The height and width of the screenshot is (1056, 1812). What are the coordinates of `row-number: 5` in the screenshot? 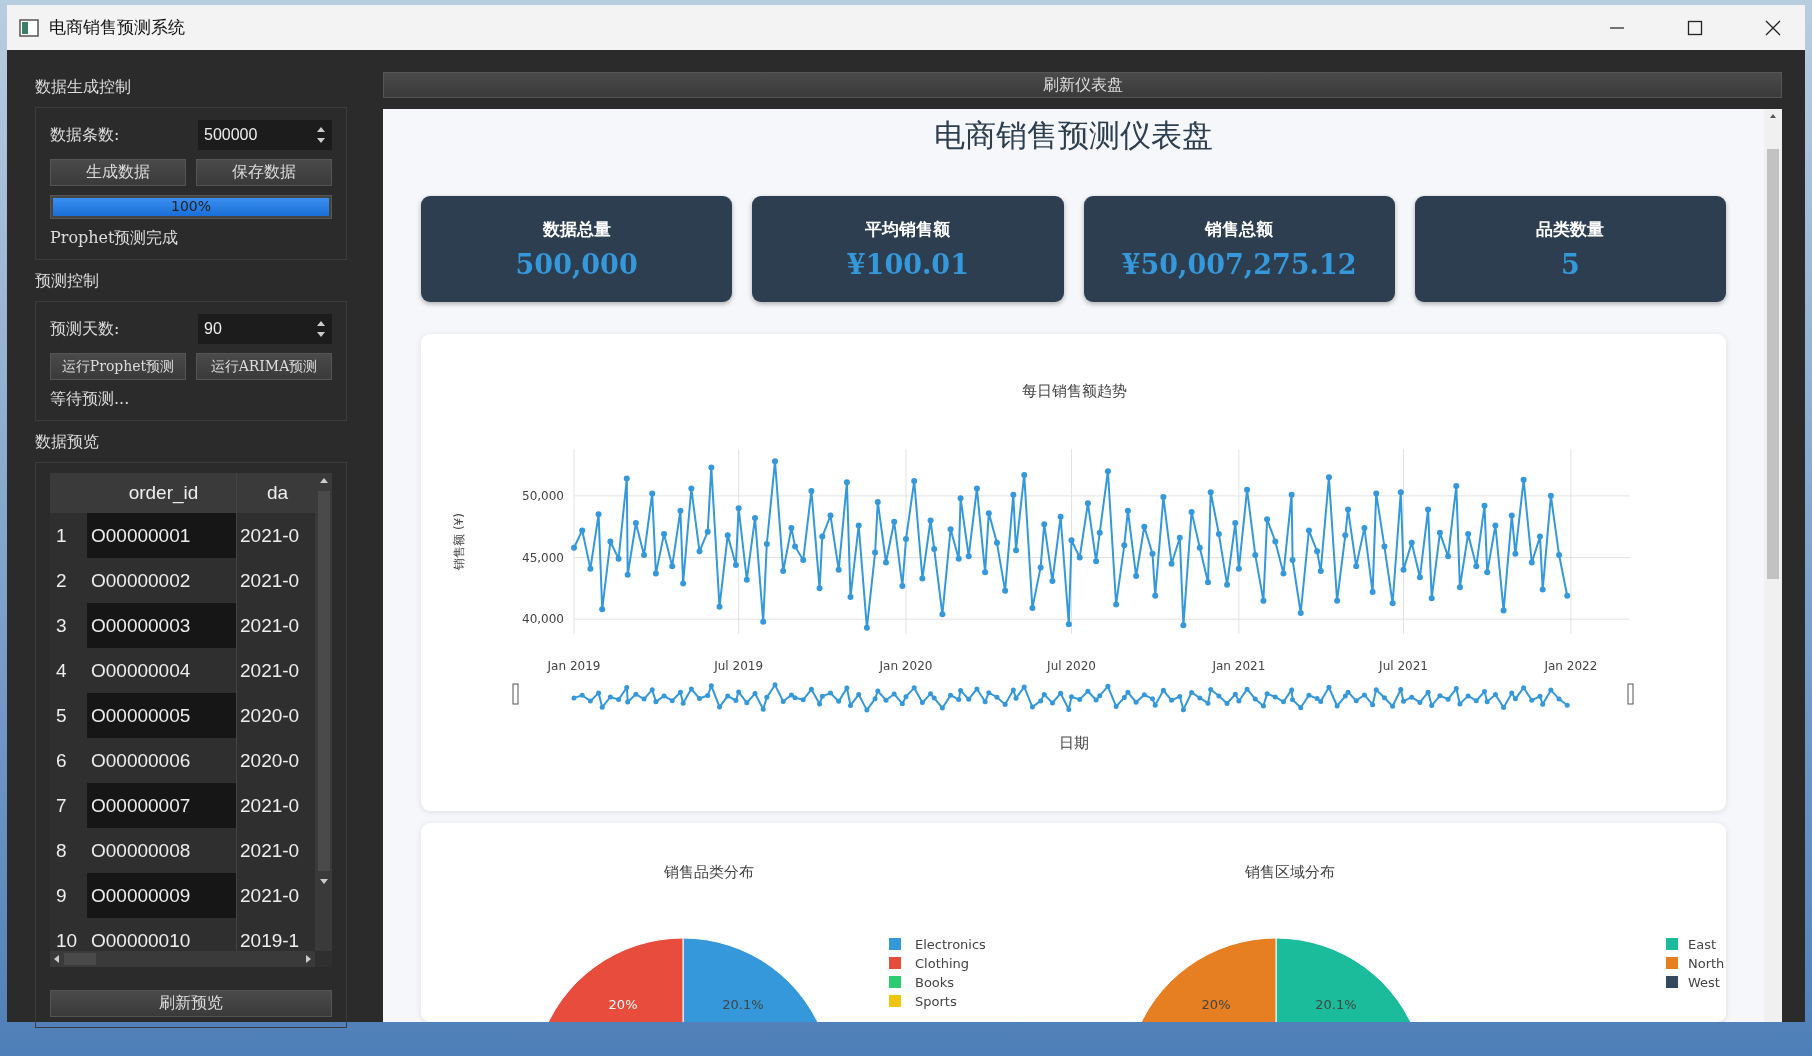 It's located at (61, 715).